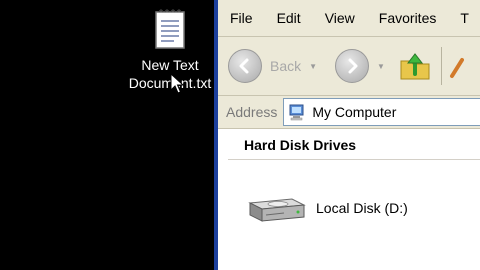 This screenshot has width=480, height=270. Describe the element at coordinates (456, 66) in the screenshot. I see `search-icon` at that location.